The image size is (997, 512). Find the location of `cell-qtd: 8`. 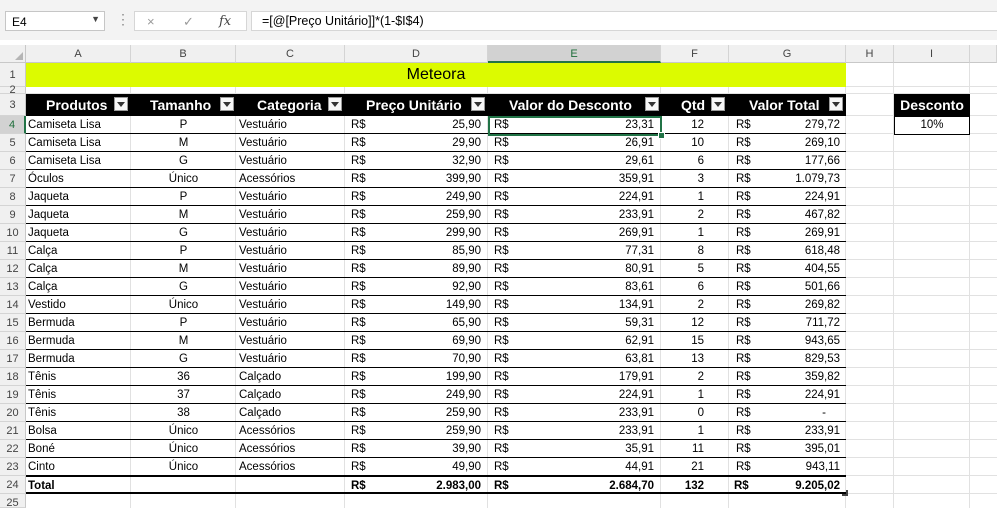

cell-qtd: 8 is located at coordinates (701, 251).